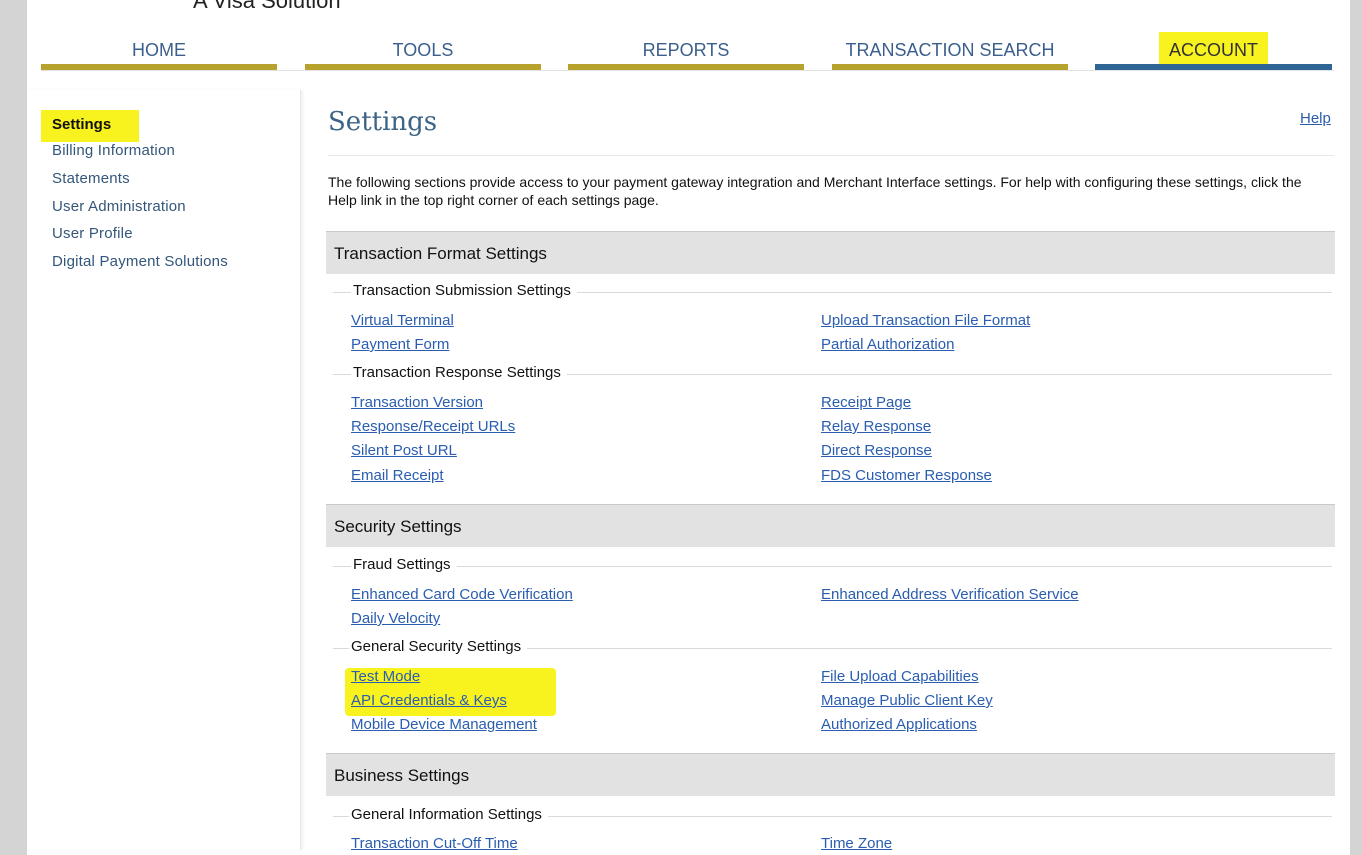  I want to click on group-header: Transaction Submission Settings, so click(832, 290).